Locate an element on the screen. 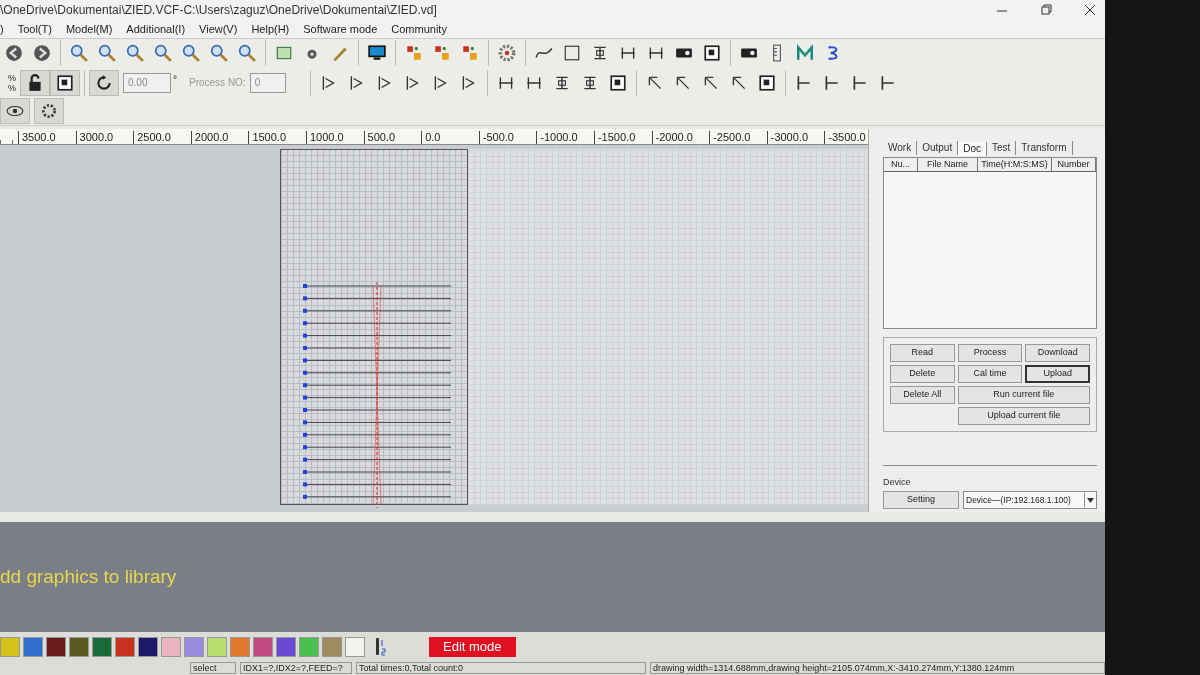  ruler-label: 1000.0 is located at coordinates (334, 137).